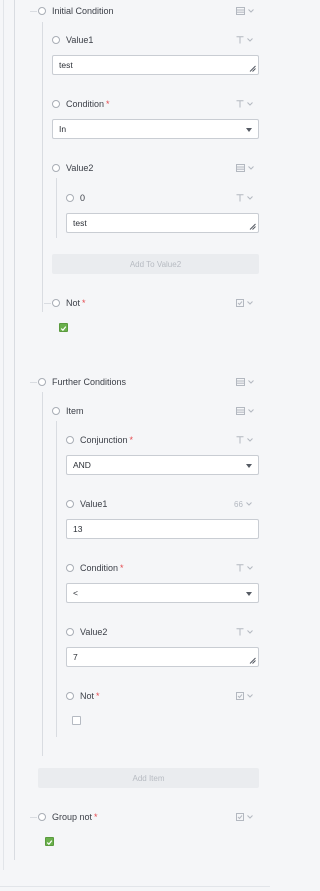 This screenshot has height=891, width=320. Describe the element at coordinates (75, 198) in the screenshot. I see `ic-value2-item0-header: 0` at that location.